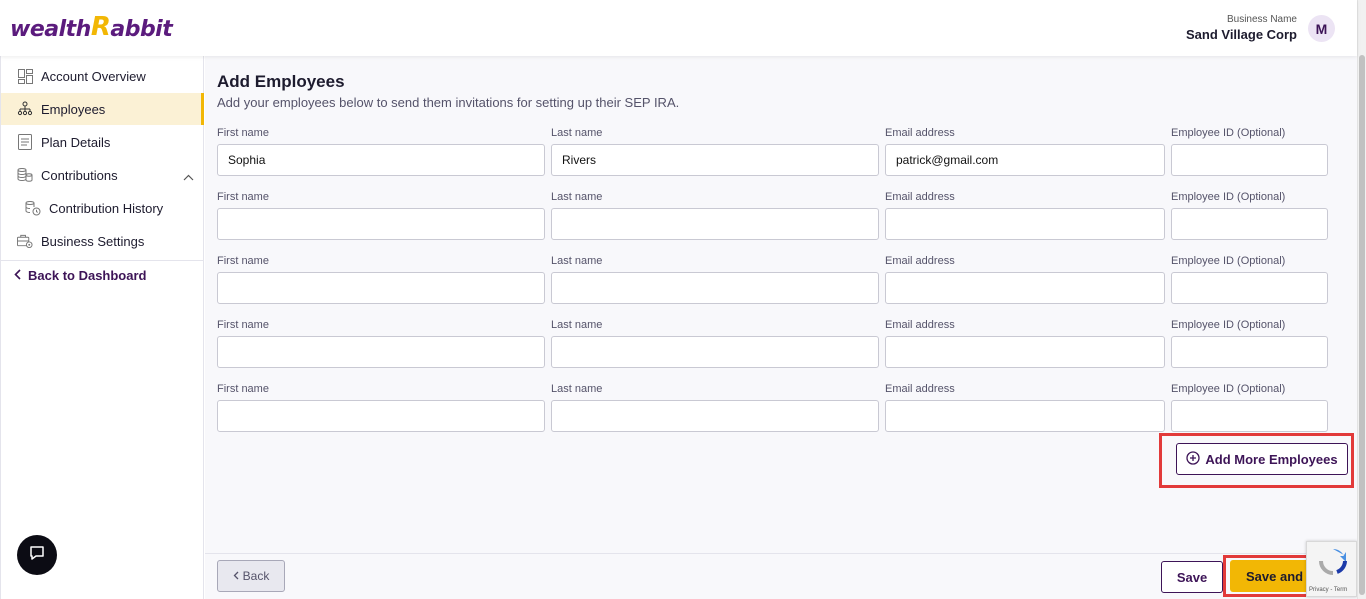  I want to click on logo-text-prefix: wealth, so click(50, 29).